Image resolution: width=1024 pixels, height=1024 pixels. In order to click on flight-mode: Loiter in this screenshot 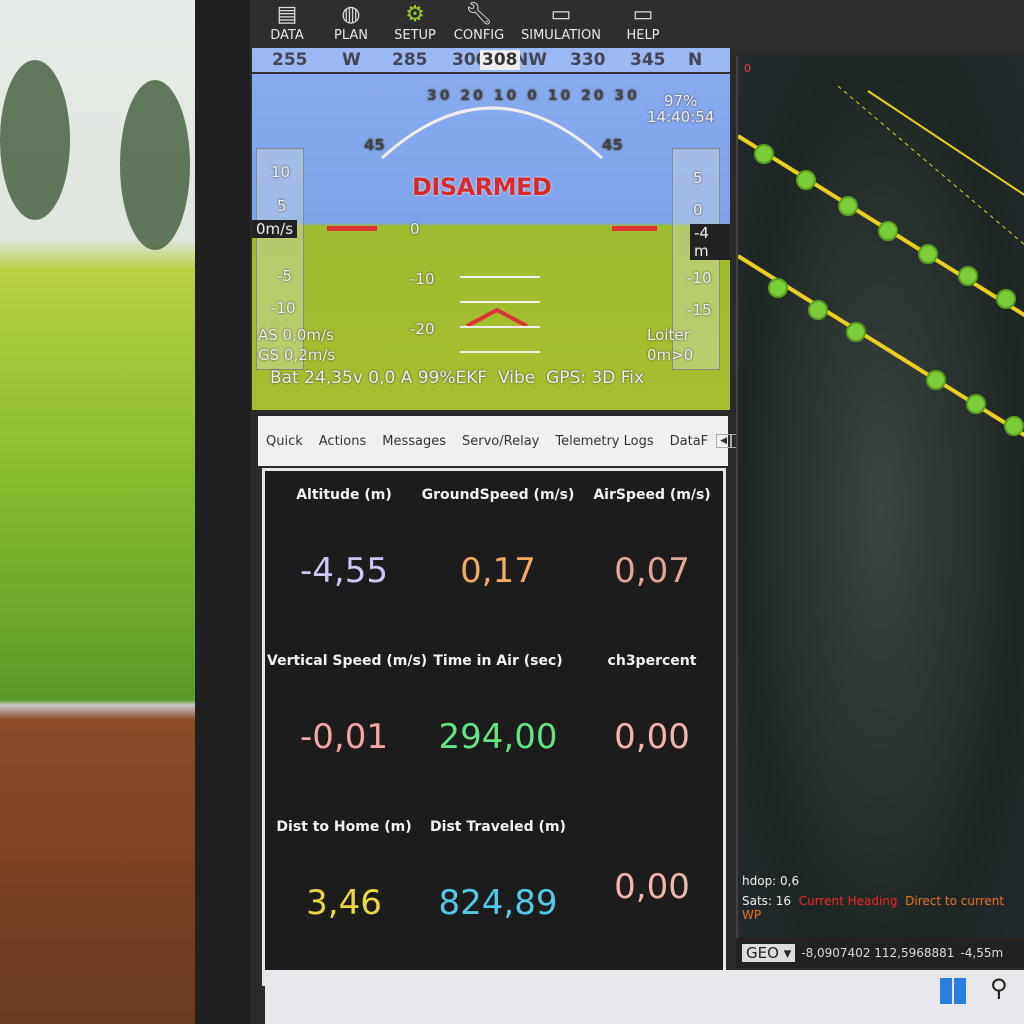, I will do `click(668, 335)`.